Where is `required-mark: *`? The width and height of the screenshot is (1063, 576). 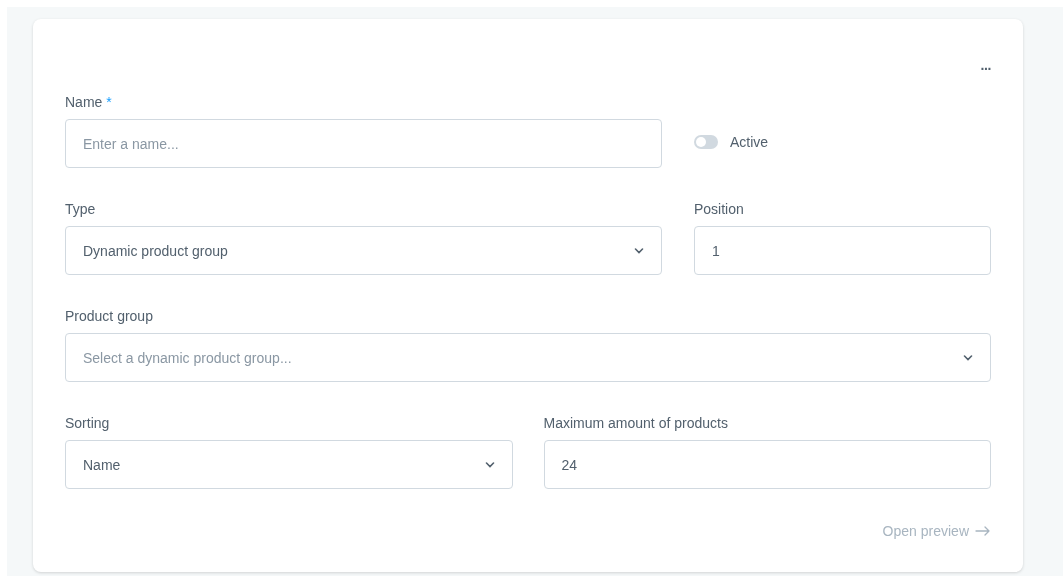 required-mark: * is located at coordinates (109, 102).